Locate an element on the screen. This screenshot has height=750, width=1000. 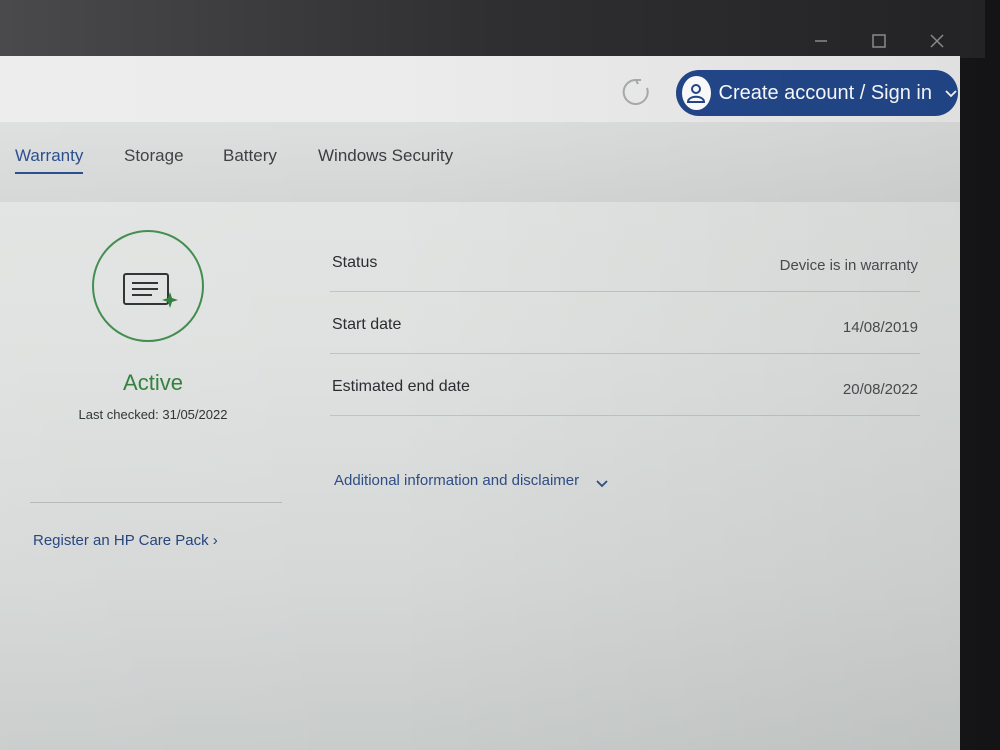
refresh-icon is located at coordinates (636, 92).